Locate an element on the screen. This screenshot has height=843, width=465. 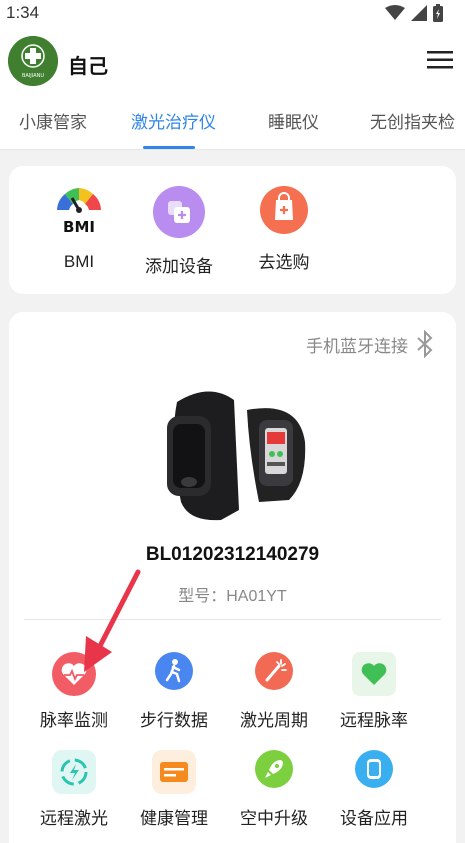
remote-laser-icon is located at coordinates (74, 772).